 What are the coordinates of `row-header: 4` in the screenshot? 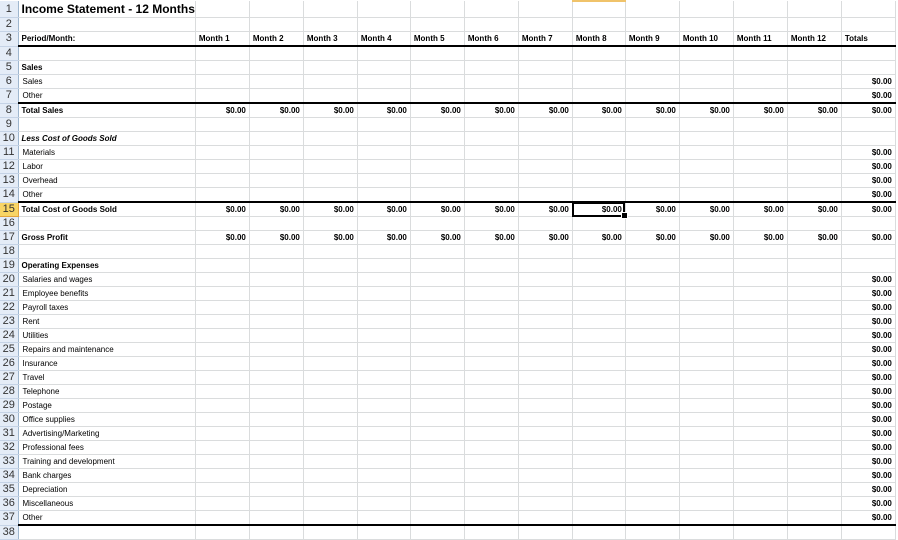 It's located at (9, 53).